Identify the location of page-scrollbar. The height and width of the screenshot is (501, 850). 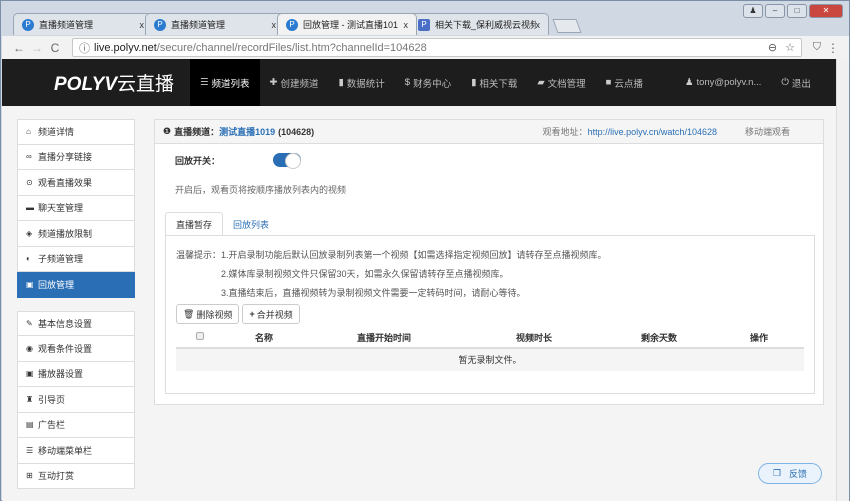
(842, 280).